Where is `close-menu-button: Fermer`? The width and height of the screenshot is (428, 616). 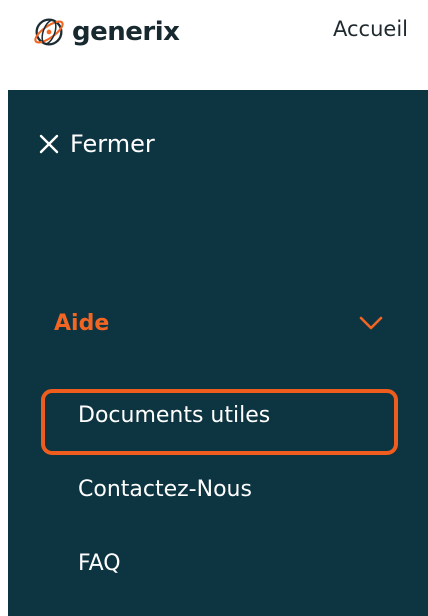 close-menu-button: Fermer is located at coordinates (96, 144).